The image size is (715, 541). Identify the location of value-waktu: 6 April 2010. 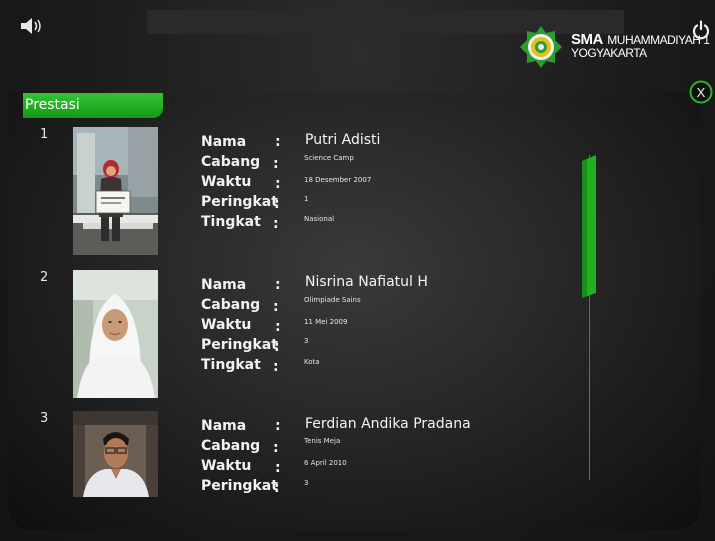
(325, 463).